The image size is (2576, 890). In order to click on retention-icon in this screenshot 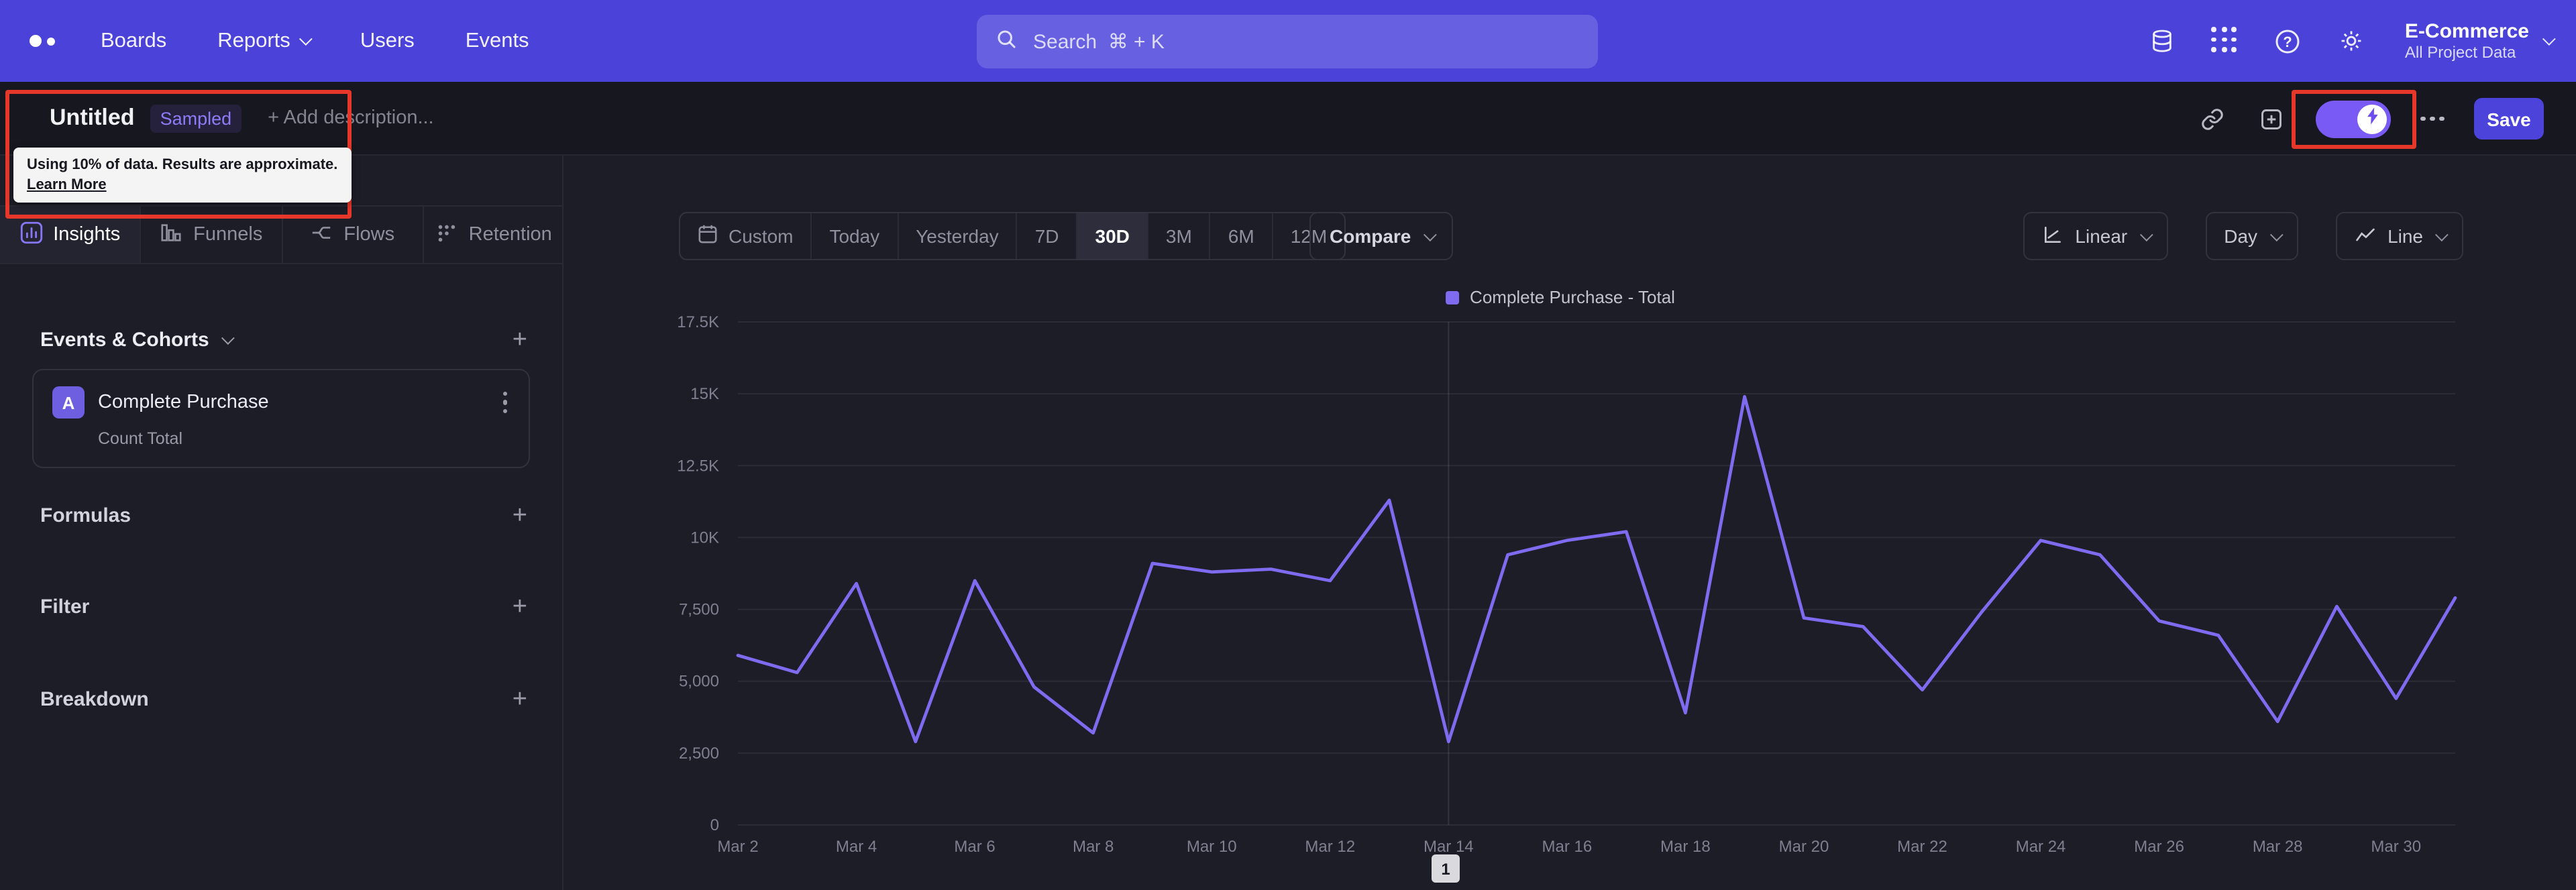, I will do `click(446, 235)`.